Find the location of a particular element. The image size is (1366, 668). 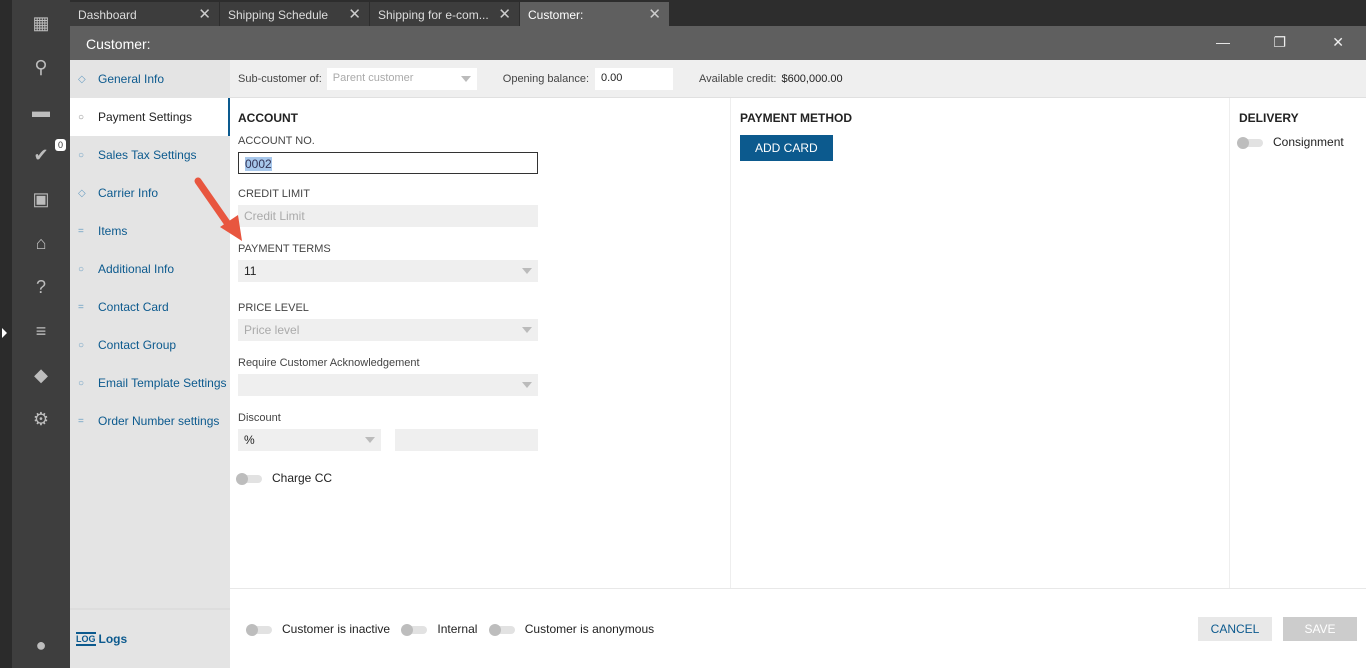

available-credit-label: Available credit: is located at coordinates (738, 78).